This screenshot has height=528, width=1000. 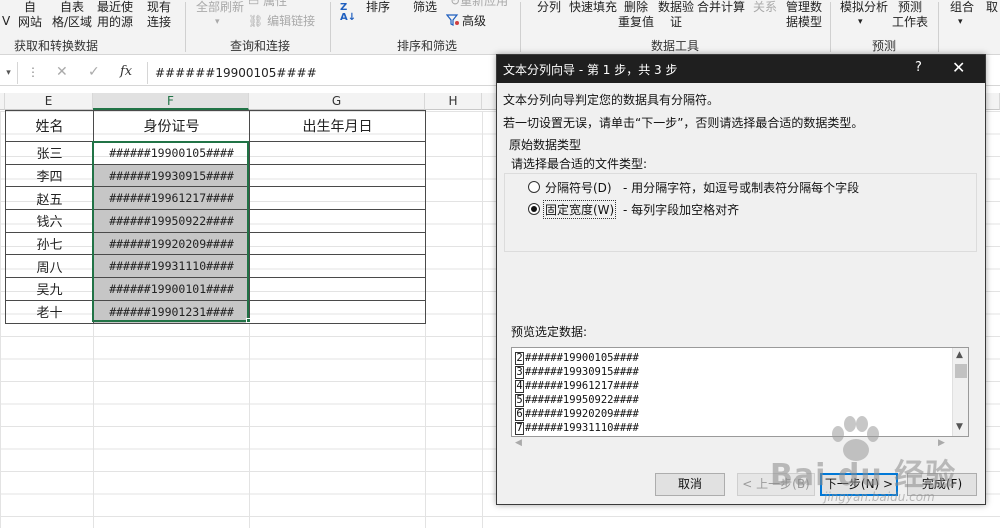 What do you see at coordinates (577, 387) in the screenshot?
I see `preview-line: 4 ######19961217####` at bounding box center [577, 387].